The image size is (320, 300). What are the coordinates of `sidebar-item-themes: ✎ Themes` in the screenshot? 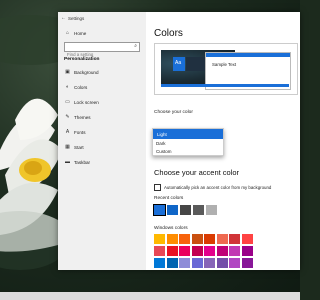 It's located at (77, 117).